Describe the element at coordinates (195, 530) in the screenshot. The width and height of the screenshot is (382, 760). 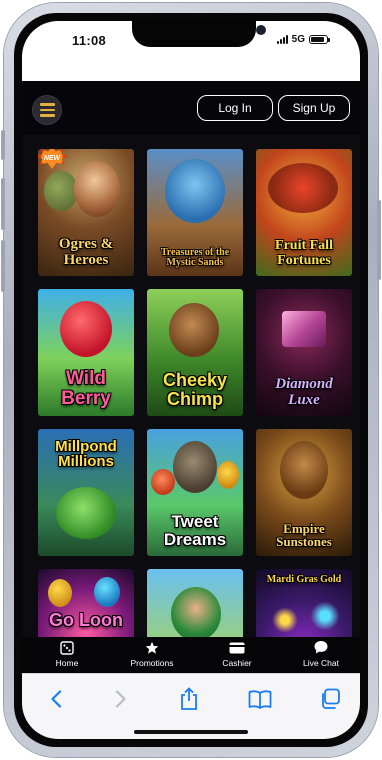
I see `game-title: Tweet Dreams` at that location.